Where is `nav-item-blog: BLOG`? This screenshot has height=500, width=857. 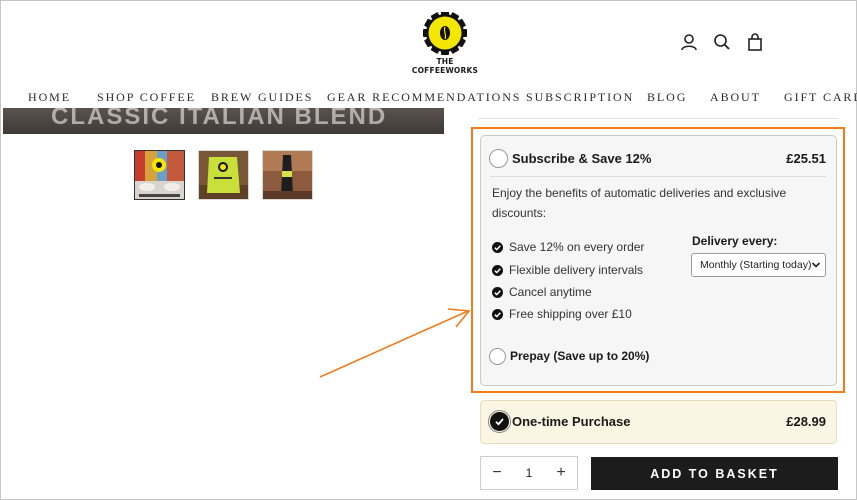
nav-item-blog: BLOG is located at coordinates (667, 97).